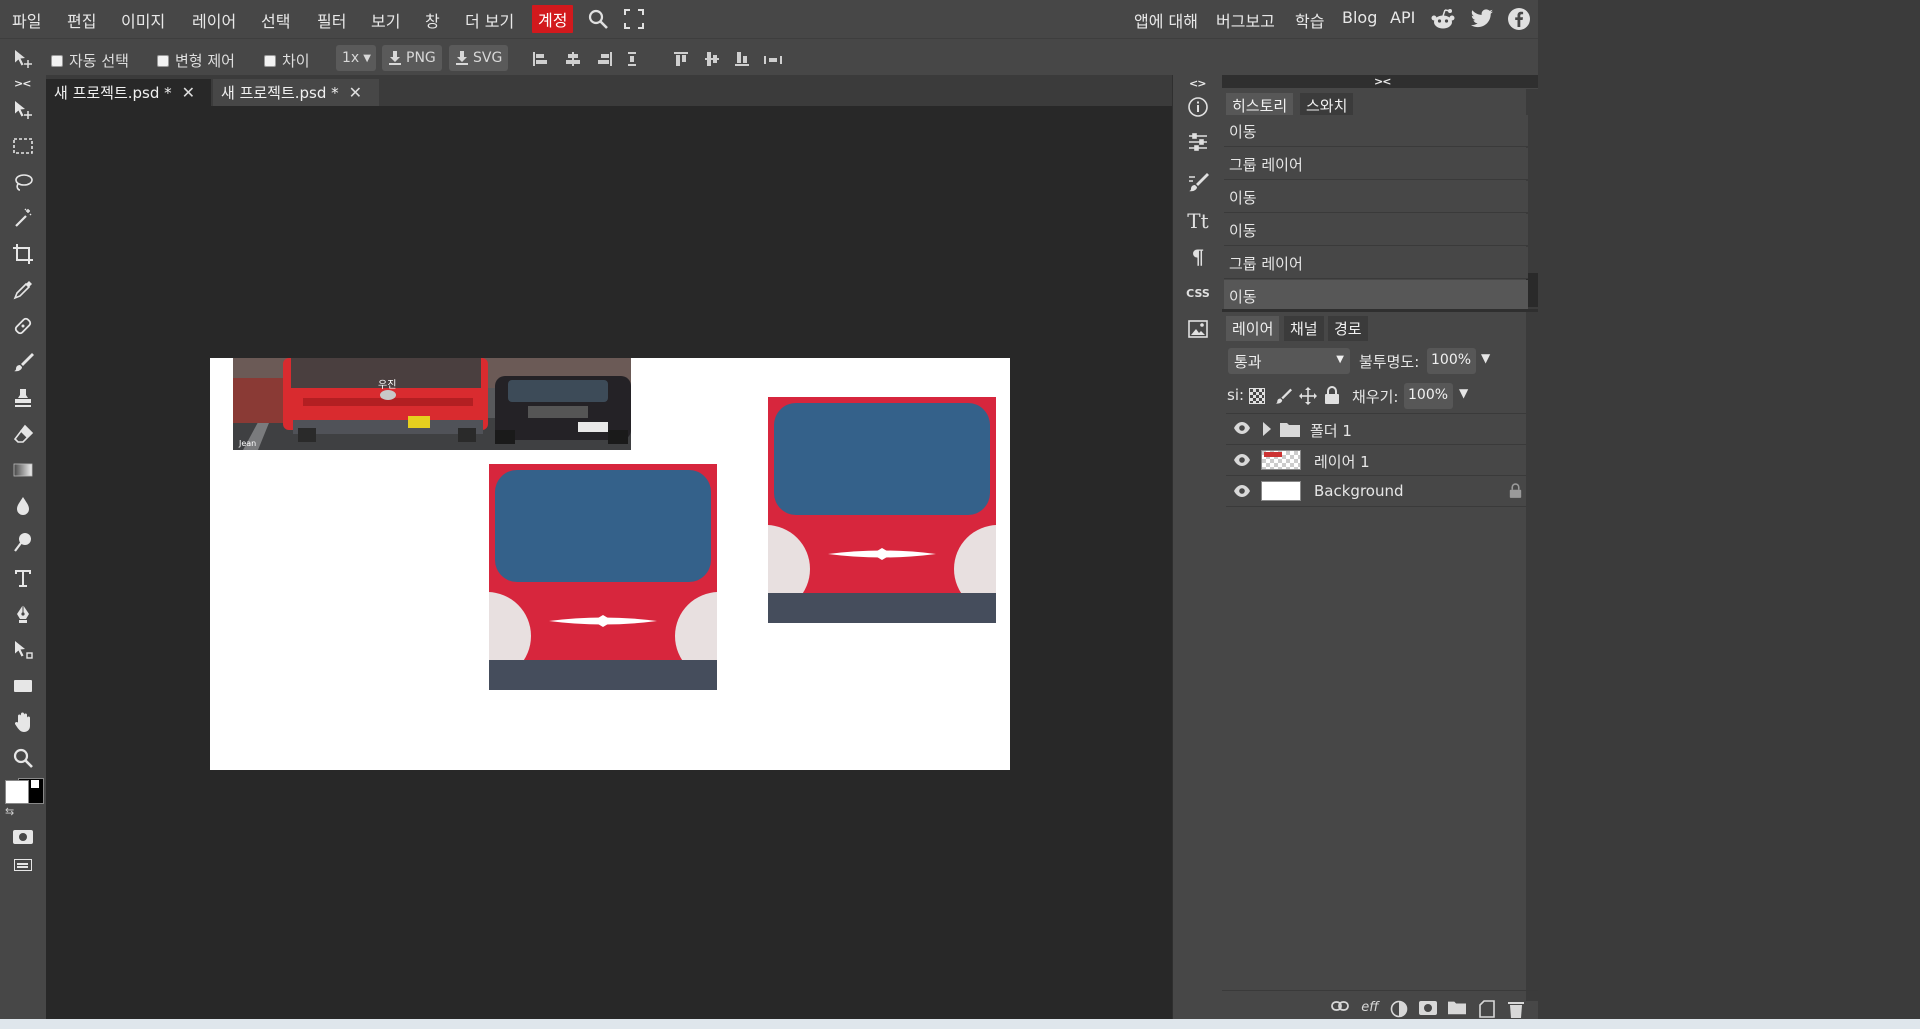 The image size is (1920, 1029). Describe the element at coordinates (26, 20) in the screenshot. I see `menu-file: 파일` at that location.